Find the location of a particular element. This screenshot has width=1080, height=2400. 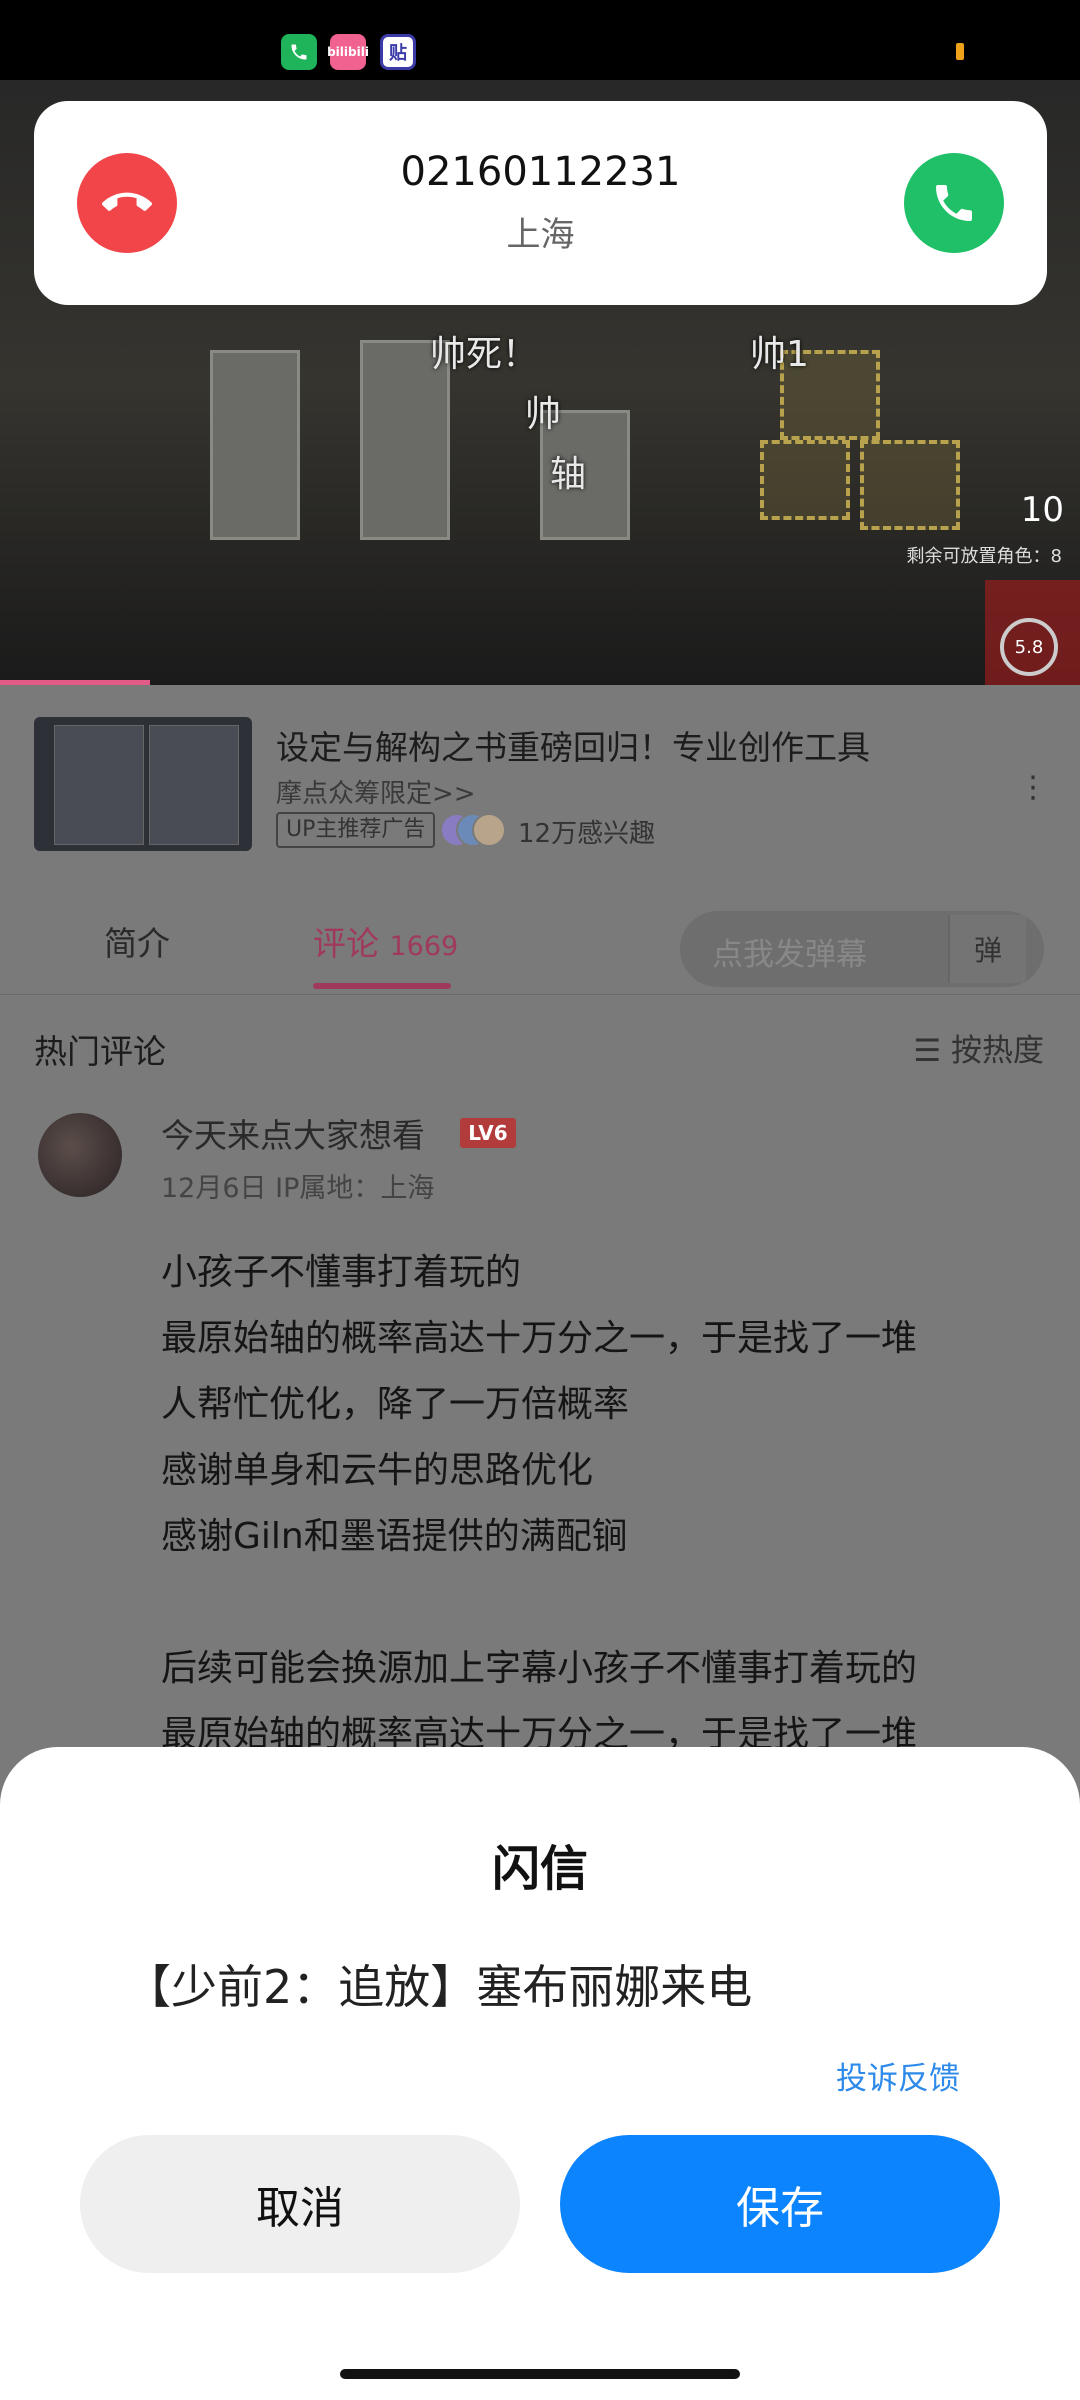

danmaku-toggle-button: 弹 is located at coordinates (987, 949).